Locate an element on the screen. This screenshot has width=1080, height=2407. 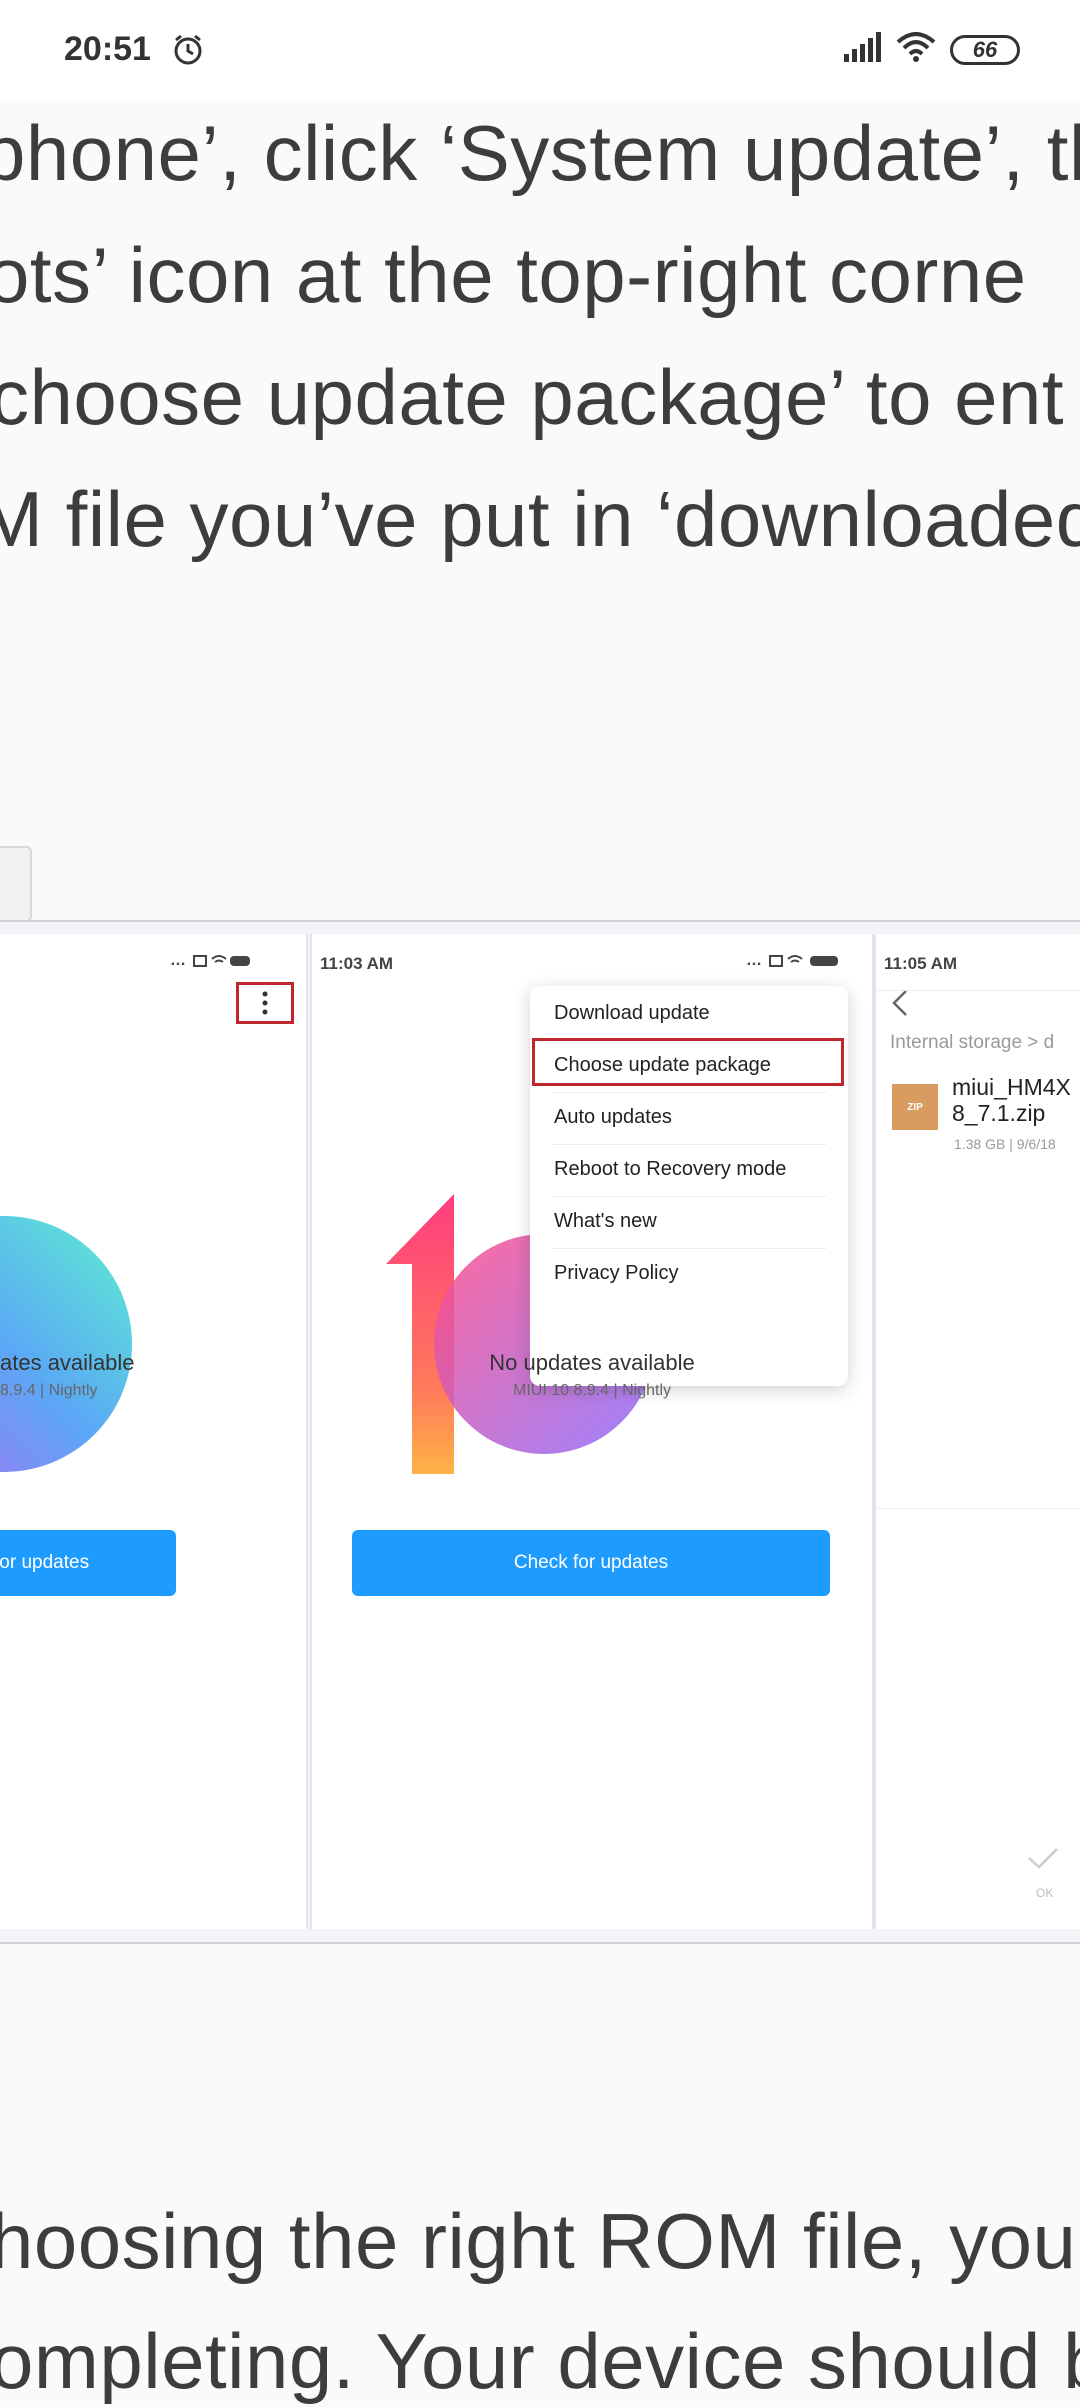
status-icons: 66 is located at coordinates (931, 49).